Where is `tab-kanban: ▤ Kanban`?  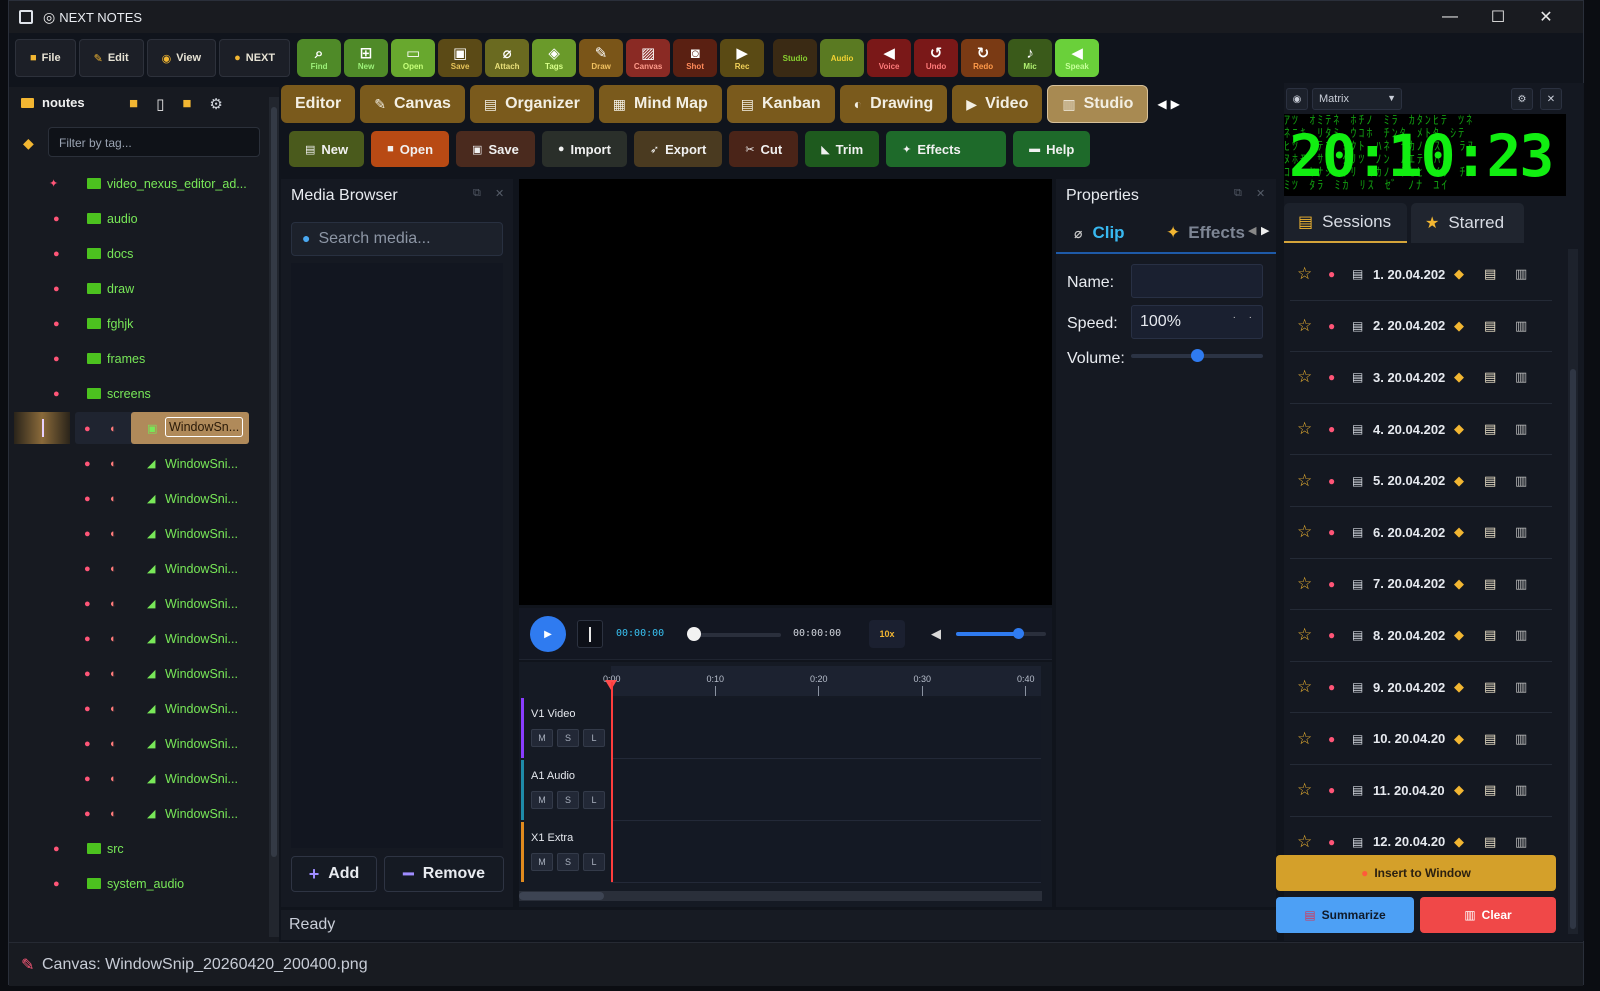
tab-kanban: ▤ Kanban is located at coordinates (780, 104).